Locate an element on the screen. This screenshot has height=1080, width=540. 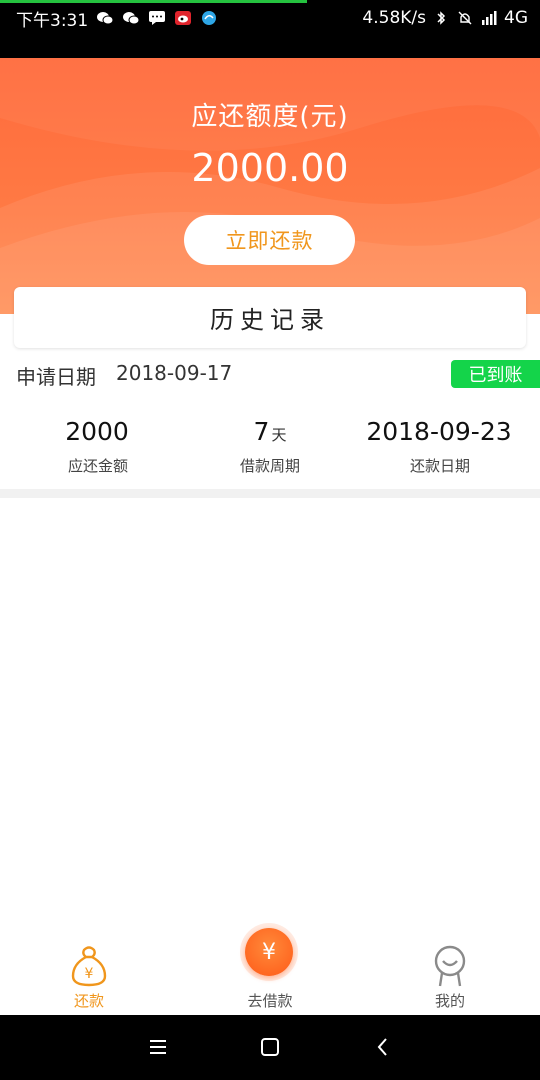
stat-repay-date-value: 2018-09-23 is located at coordinates (439, 431).